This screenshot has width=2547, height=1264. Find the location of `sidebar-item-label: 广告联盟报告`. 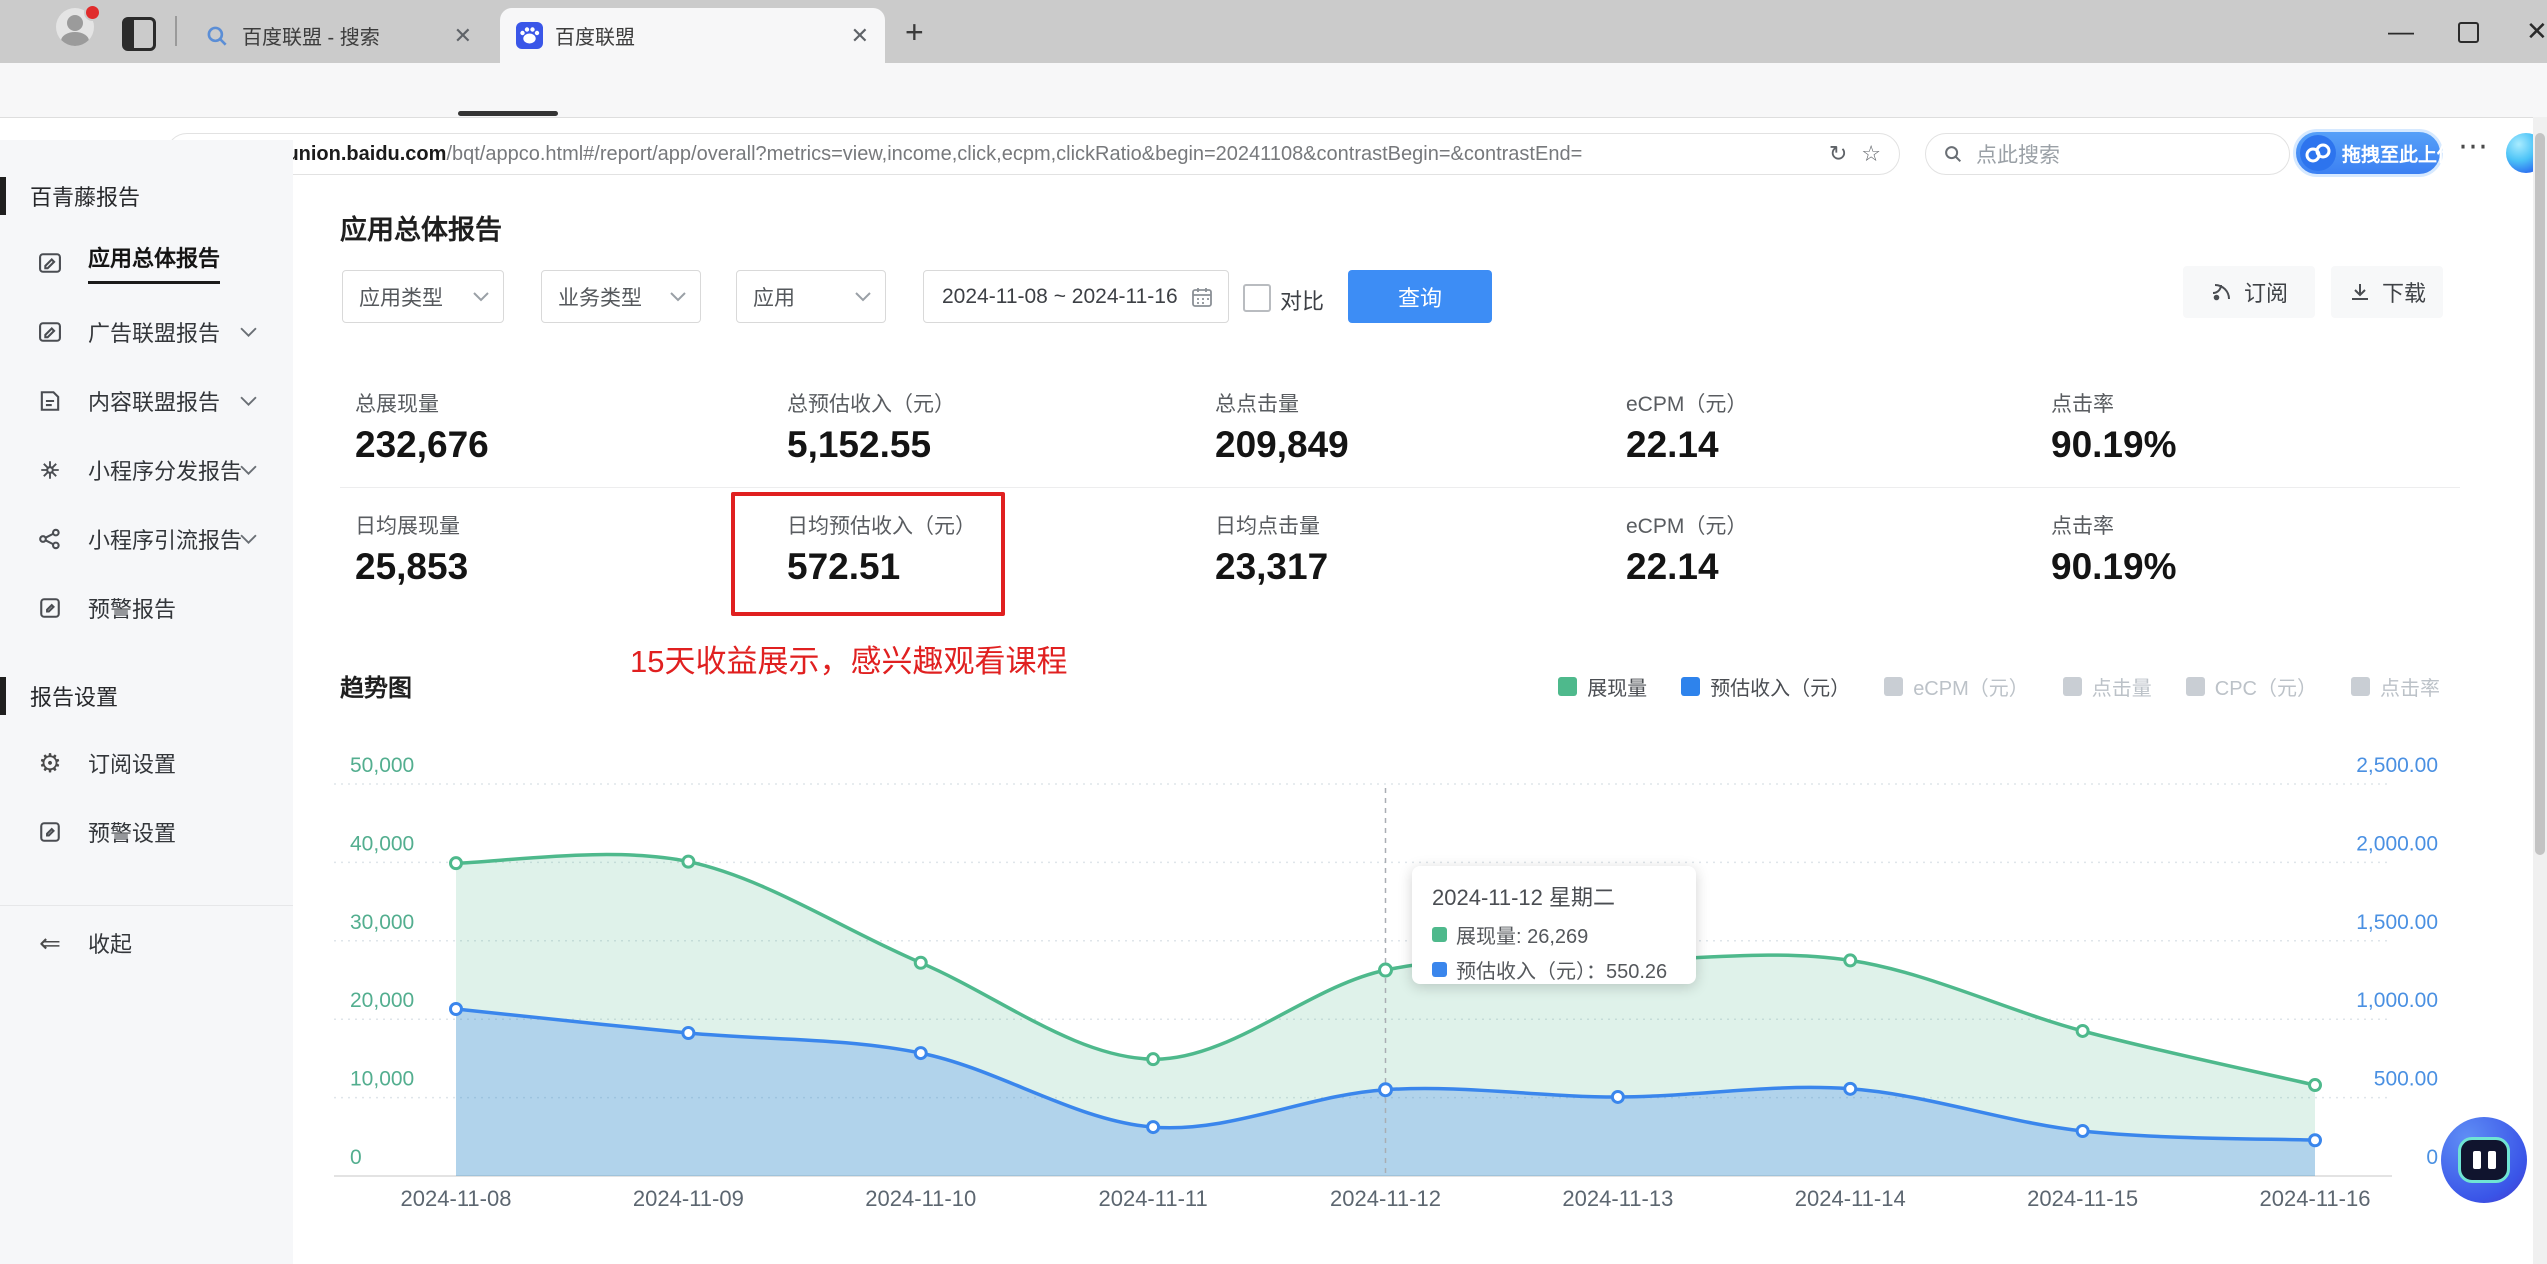

sidebar-item-label: 广告联盟报告 is located at coordinates (154, 333).